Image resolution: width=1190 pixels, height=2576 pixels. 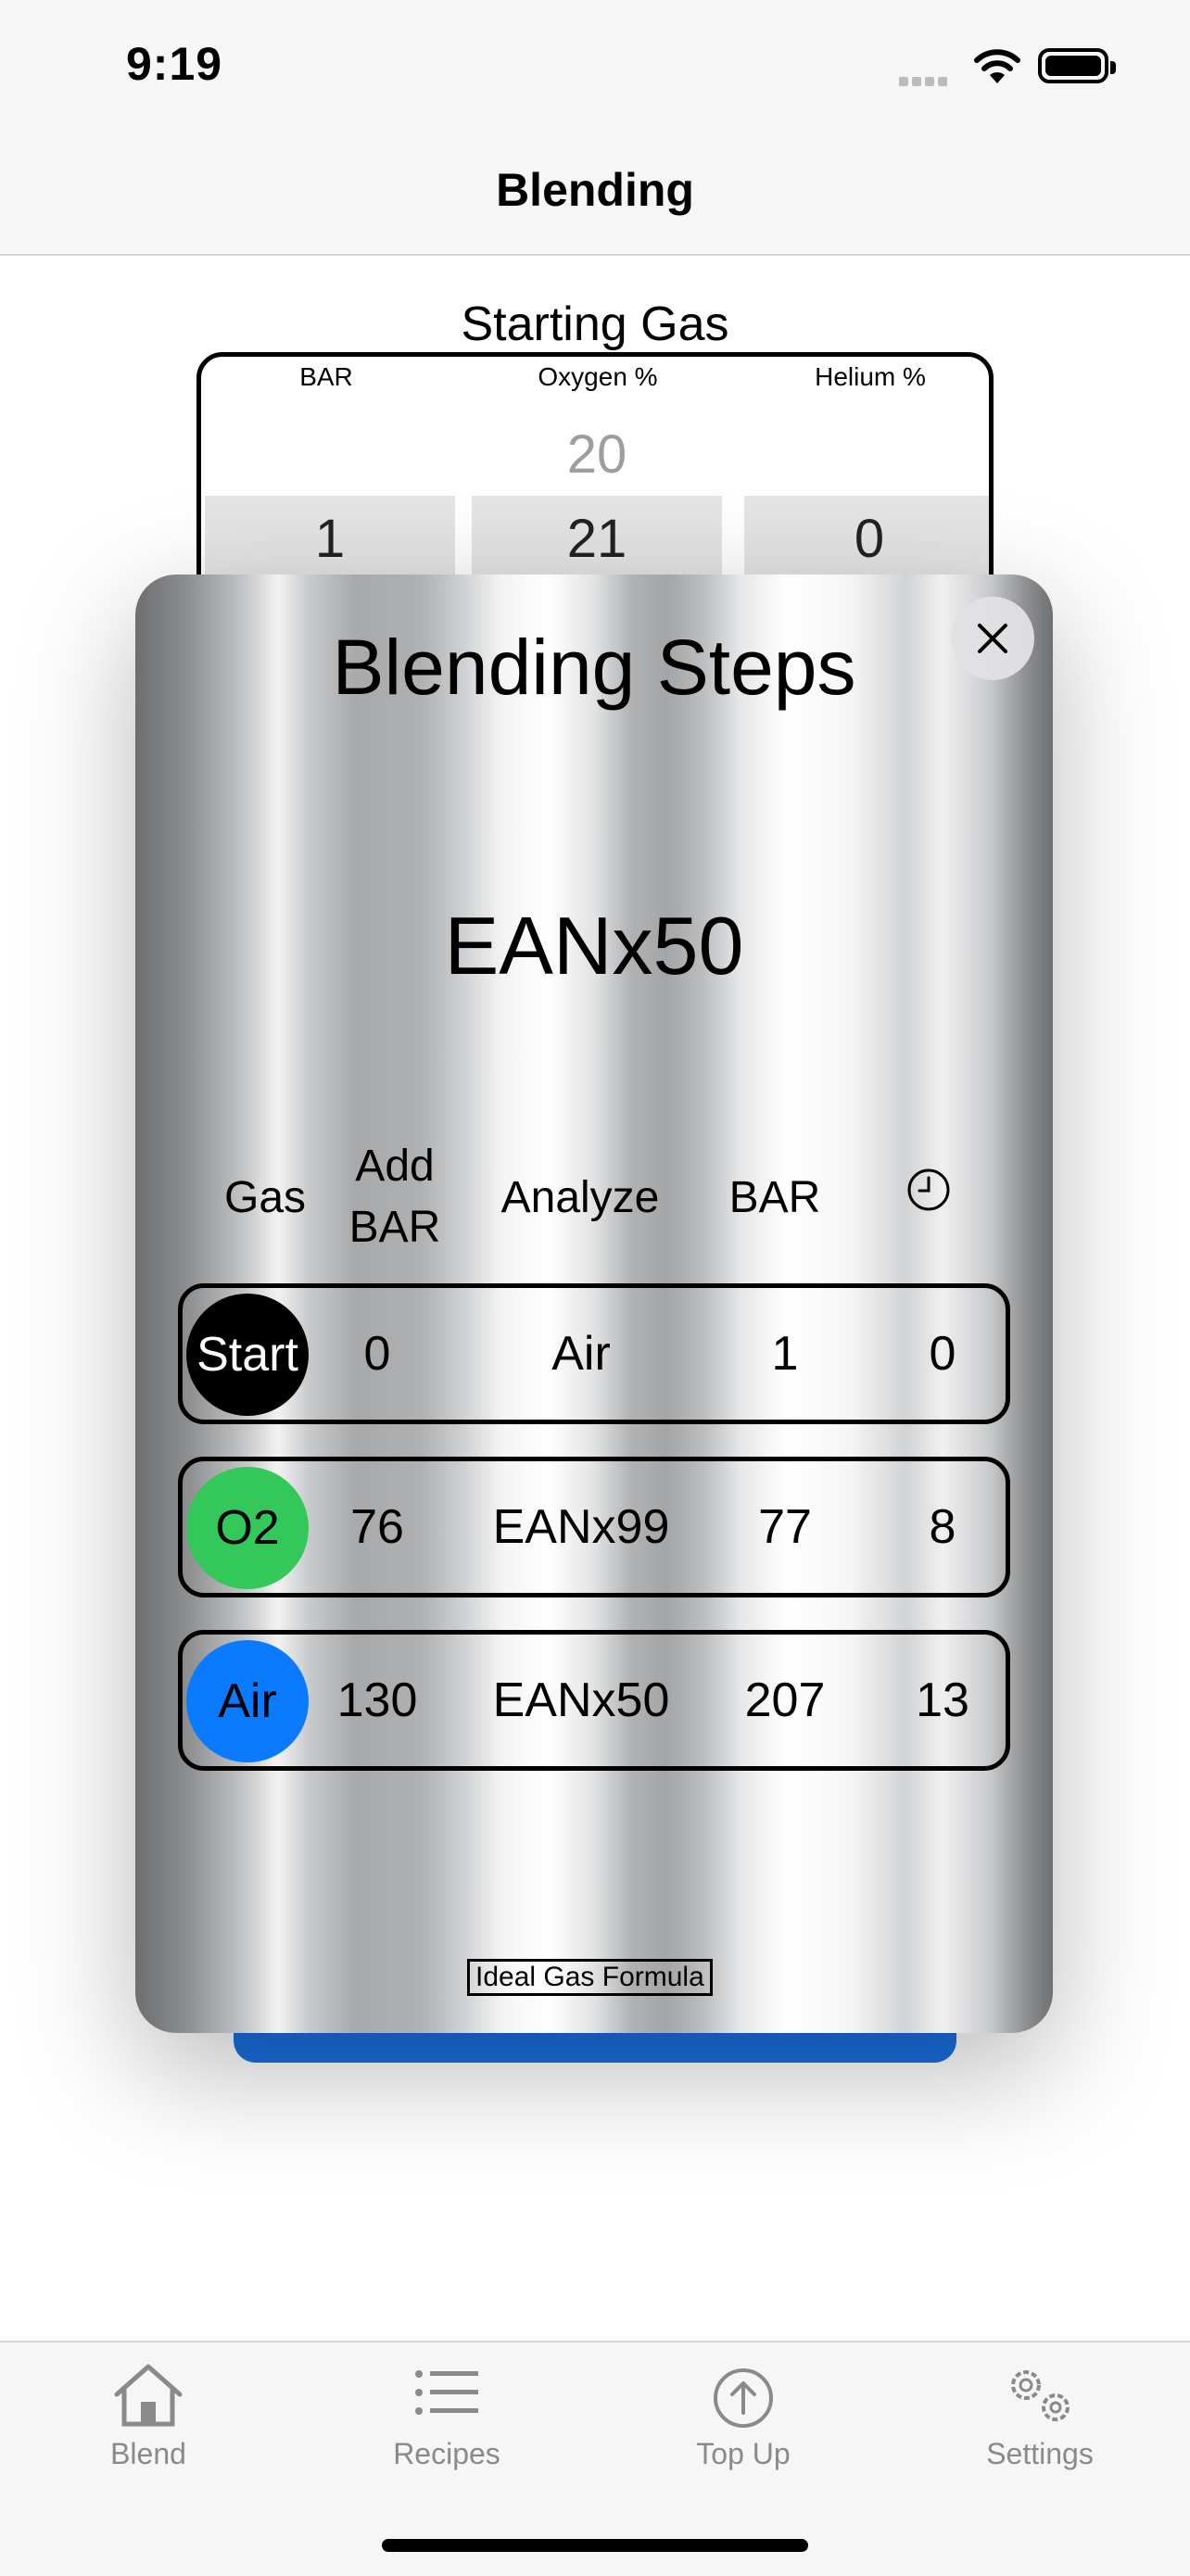 What do you see at coordinates (594, 667) in the screenshot?
I see `modal-title: Blending Steps` at bounding box center [594, 667].